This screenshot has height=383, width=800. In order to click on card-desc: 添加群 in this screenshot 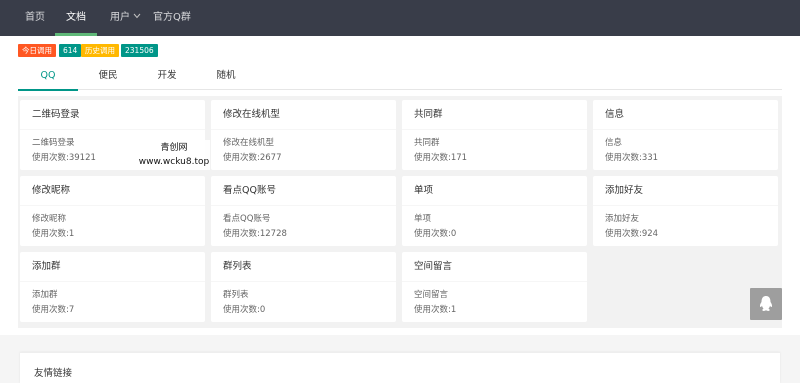, I will do `click(45, 295)`.